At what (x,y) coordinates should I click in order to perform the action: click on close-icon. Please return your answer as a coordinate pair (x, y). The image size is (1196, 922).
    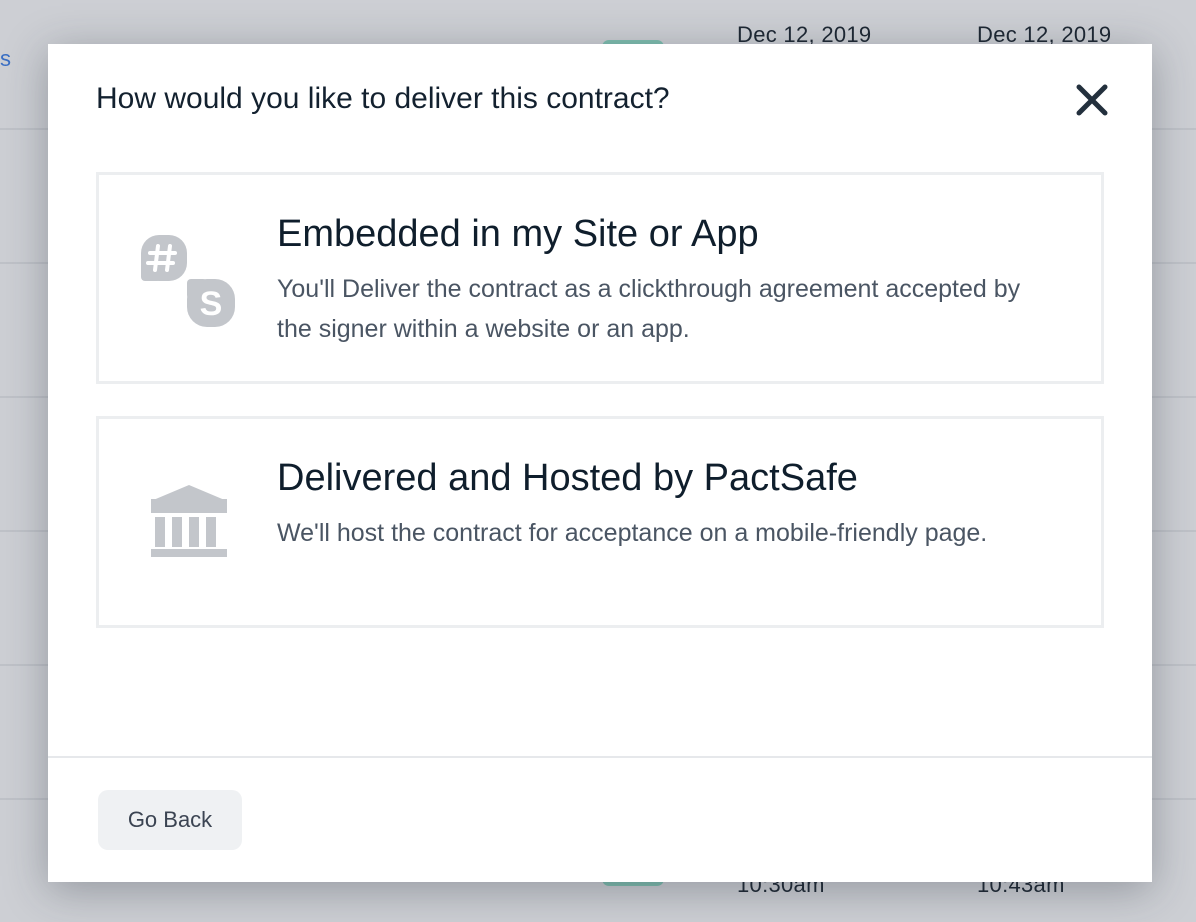
    Looking at the image, I should click on (1092, 100).